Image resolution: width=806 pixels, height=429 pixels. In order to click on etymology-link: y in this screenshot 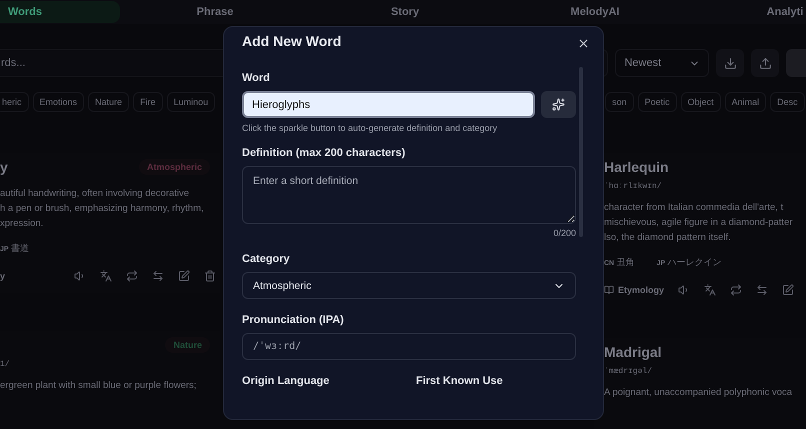, I will do `click(30, 276)`.